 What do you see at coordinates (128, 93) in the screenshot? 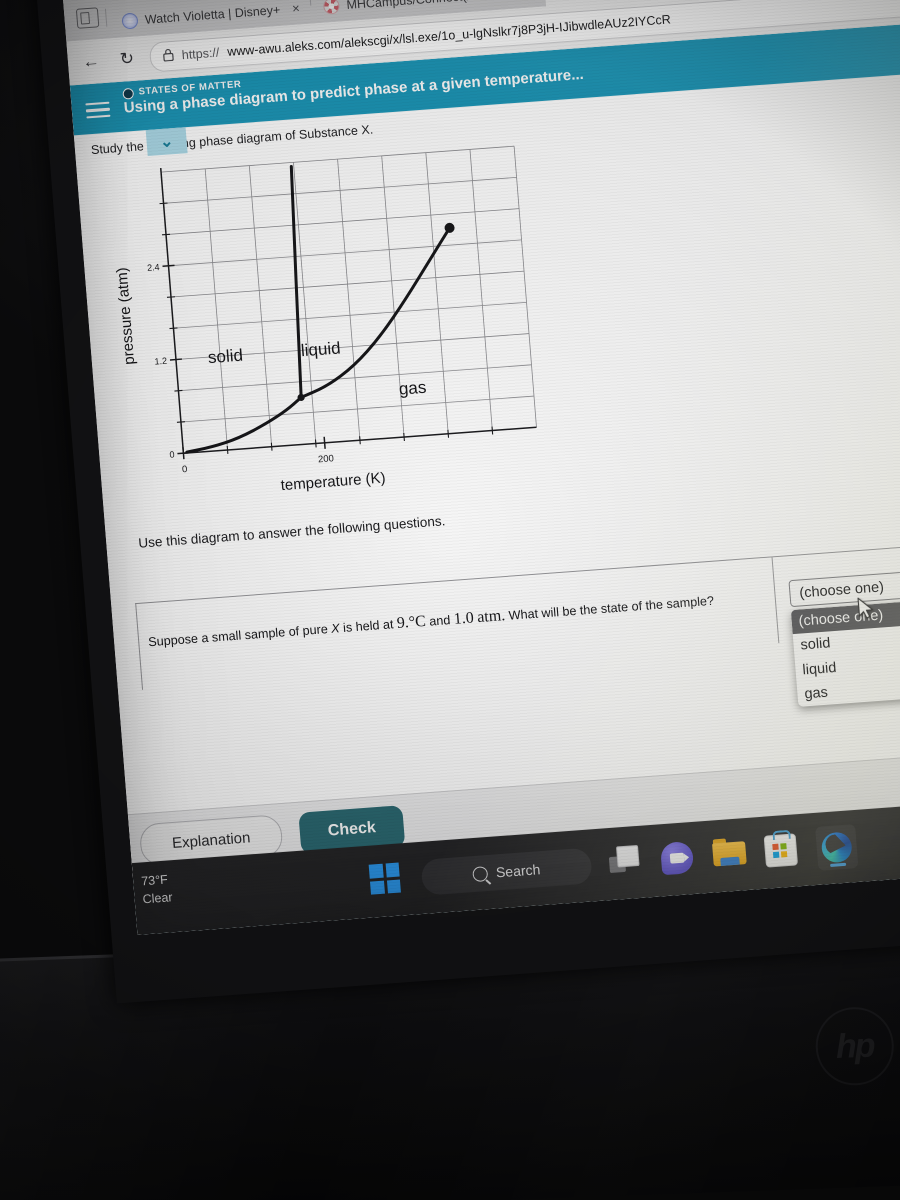
I see `topic-dot-icon` at bounding box center [128, 93].